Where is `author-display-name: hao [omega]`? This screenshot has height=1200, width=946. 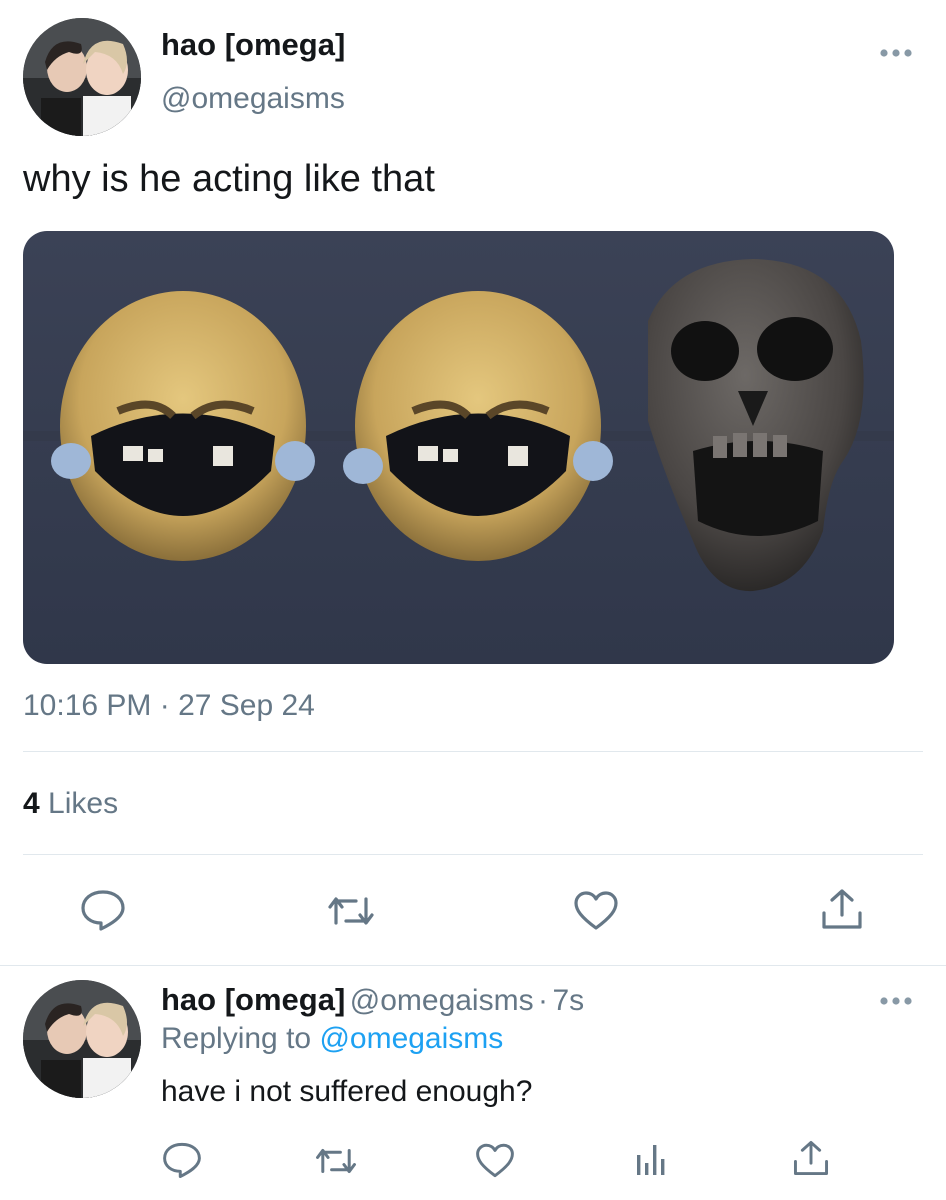
author-display-name: hao [omega] is located at coordinates (253, 45).